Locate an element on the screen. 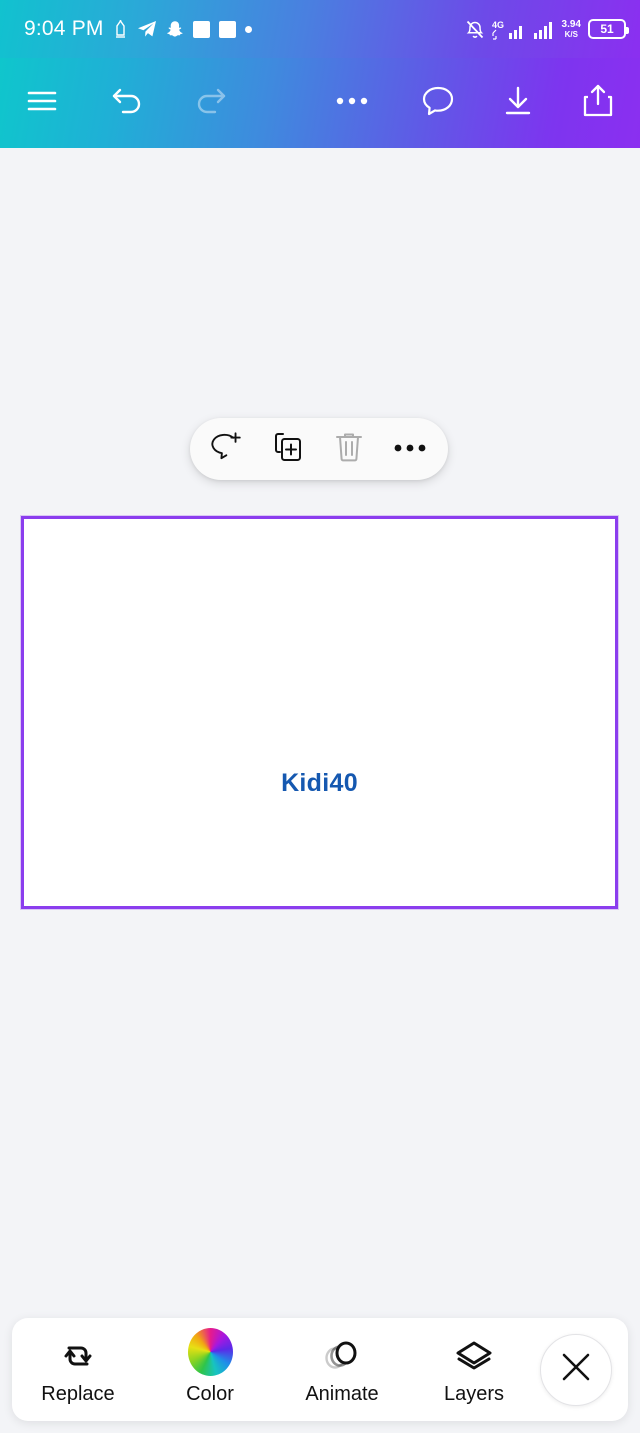 This screenshot has height=1433, width=640. close-button is located at coordinates (576, 1369).